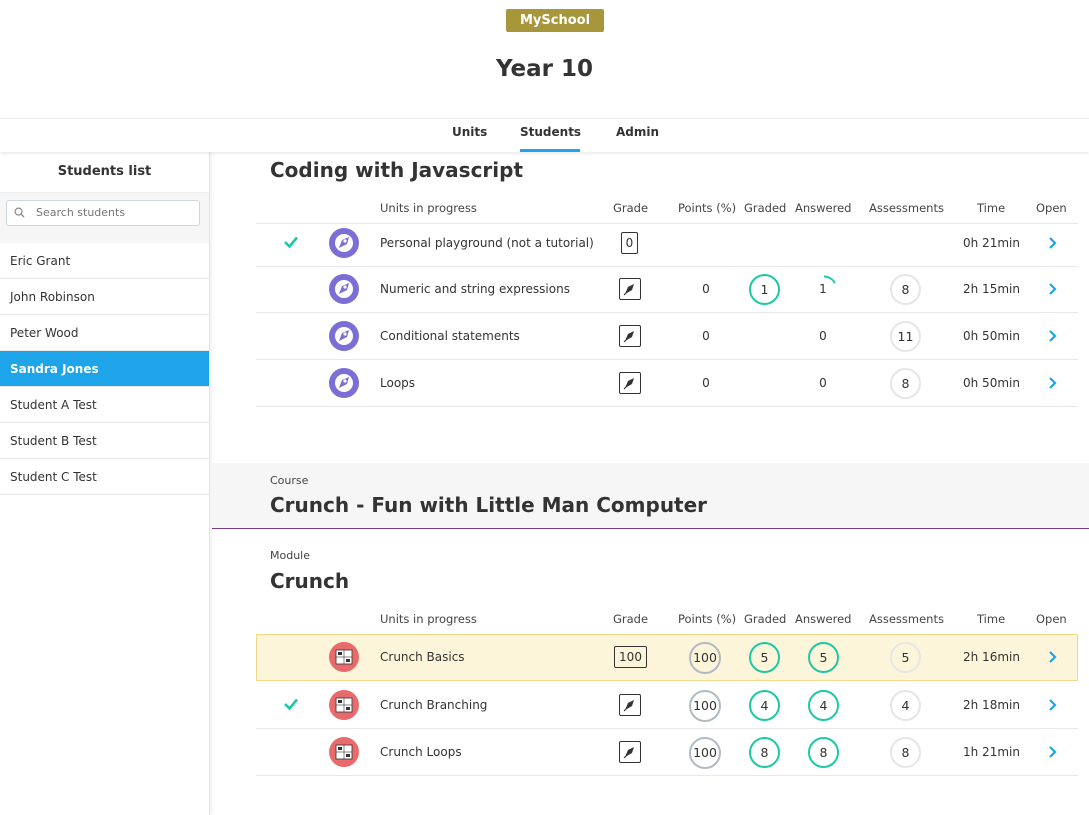 The height and width of the screenshot is (815, 1089). I want to click on time-value: 2h 18min, so click(991, 705).